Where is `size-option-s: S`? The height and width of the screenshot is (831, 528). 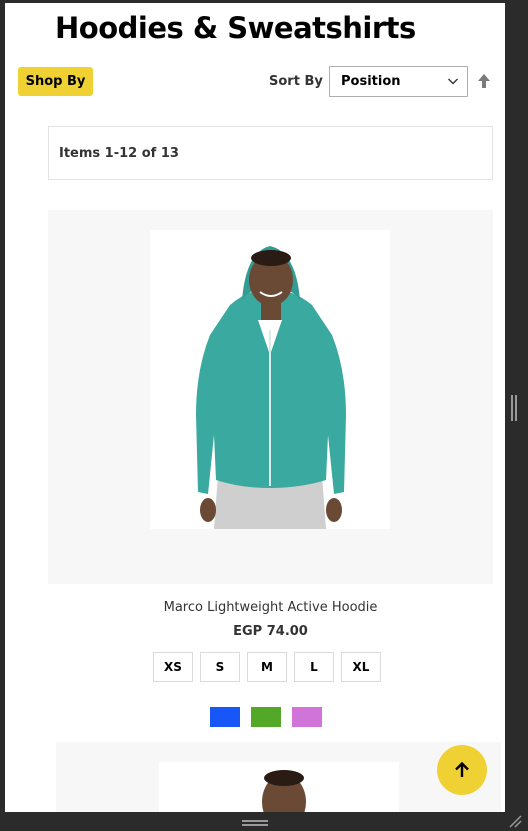
size-option-s: S is located at coordinates (220, 667).